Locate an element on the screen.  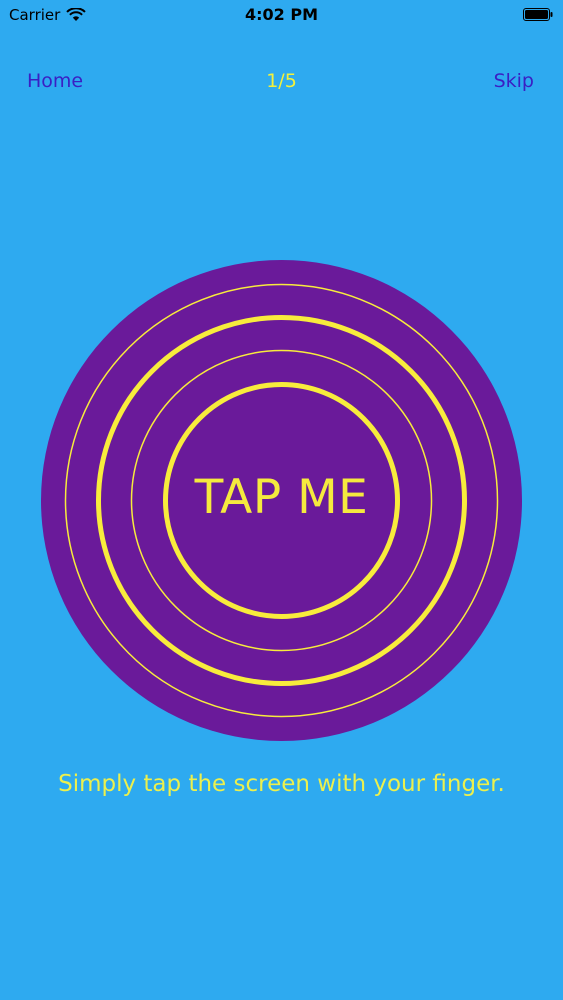
navigation-bar: Home 1/5 Skip is located at coordinates (281, 82).